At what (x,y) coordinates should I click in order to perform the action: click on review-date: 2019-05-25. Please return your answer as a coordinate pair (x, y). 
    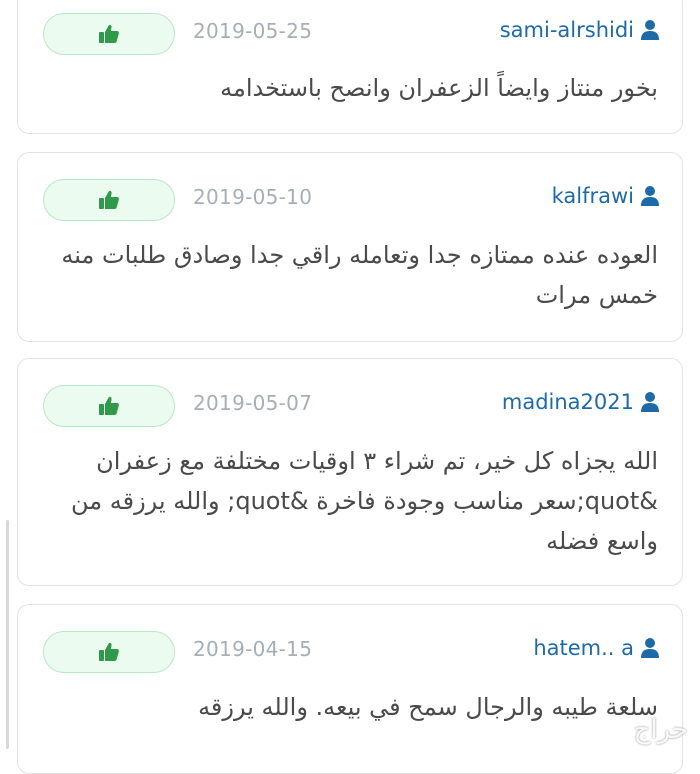
    Looking at the image, I should click on (253, 31).